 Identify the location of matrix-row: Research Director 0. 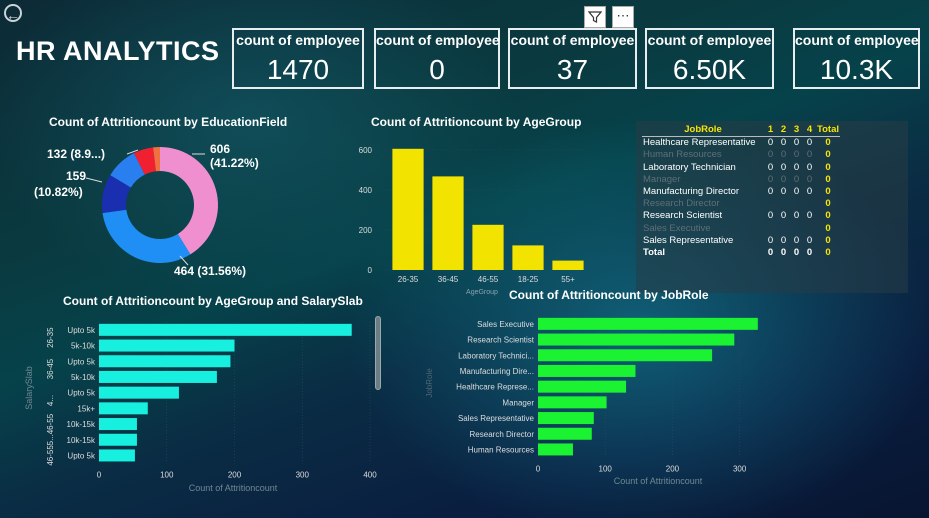
(741, 204).